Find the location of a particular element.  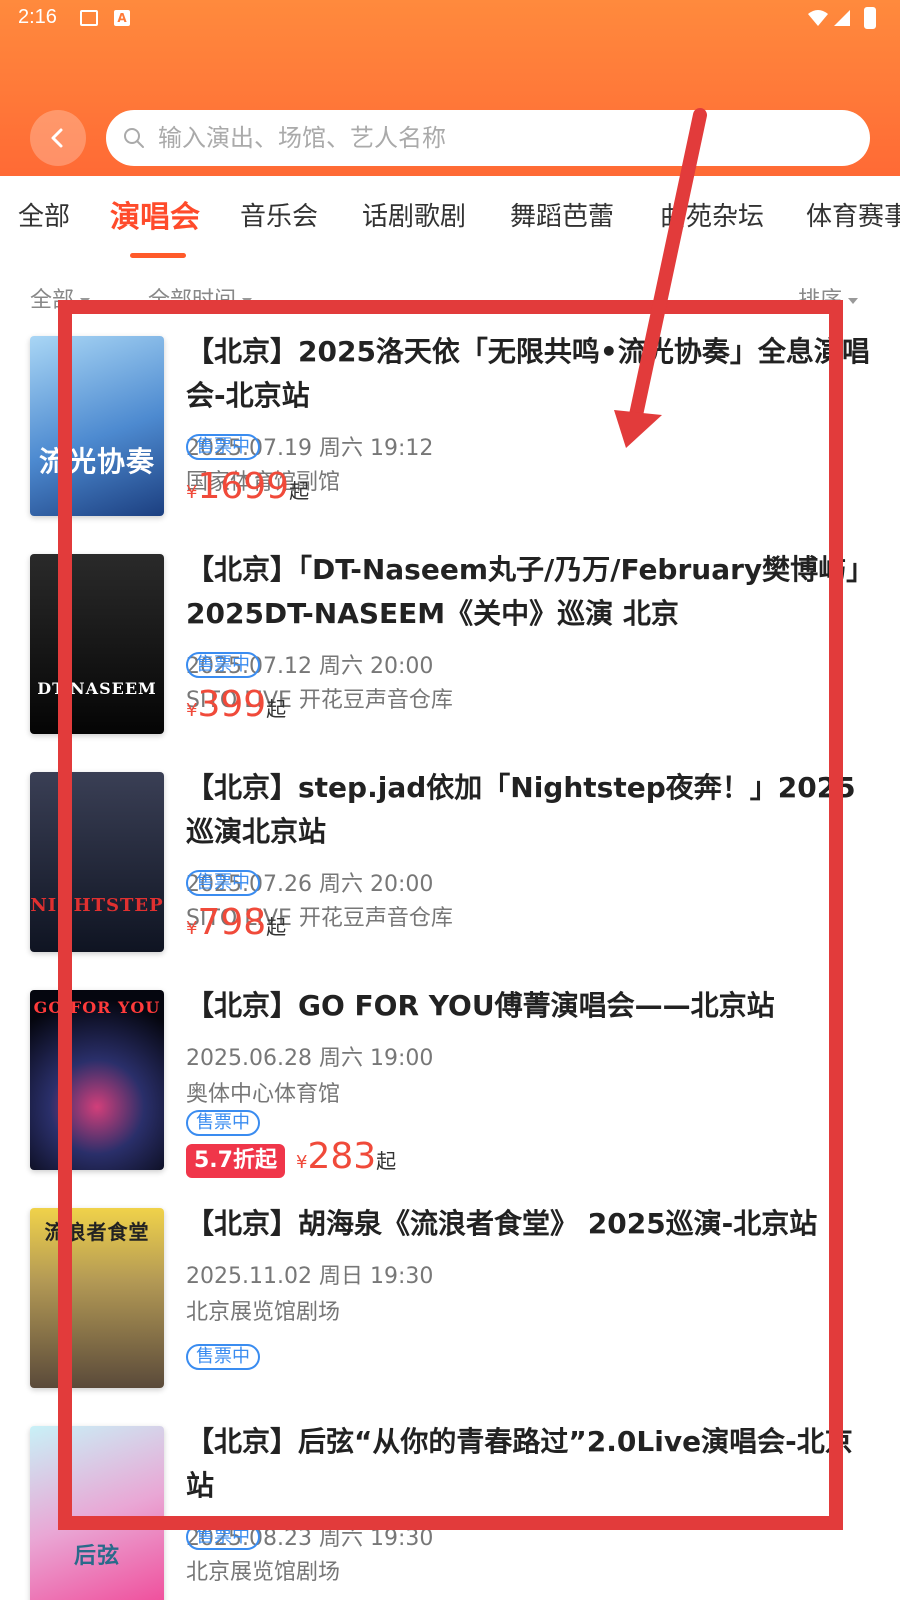

wifi-icon is located at coordinates (818, 18).